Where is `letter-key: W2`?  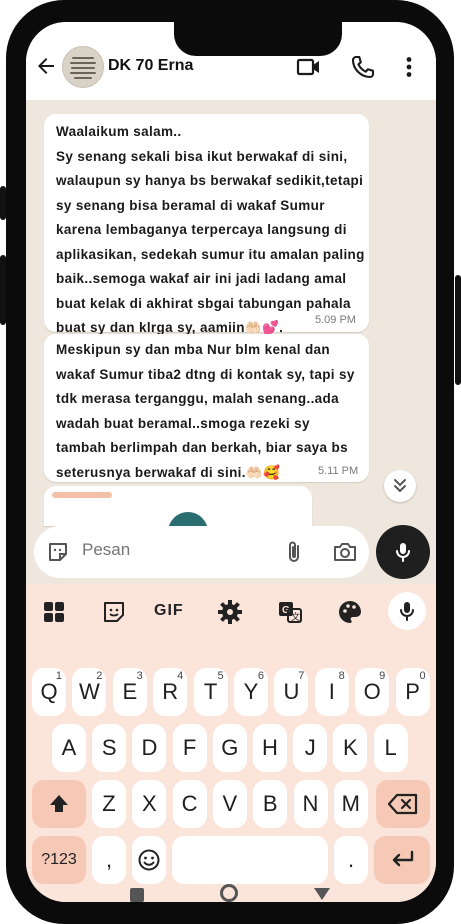
letter-key: W2 is located at coordinates (89, 692).